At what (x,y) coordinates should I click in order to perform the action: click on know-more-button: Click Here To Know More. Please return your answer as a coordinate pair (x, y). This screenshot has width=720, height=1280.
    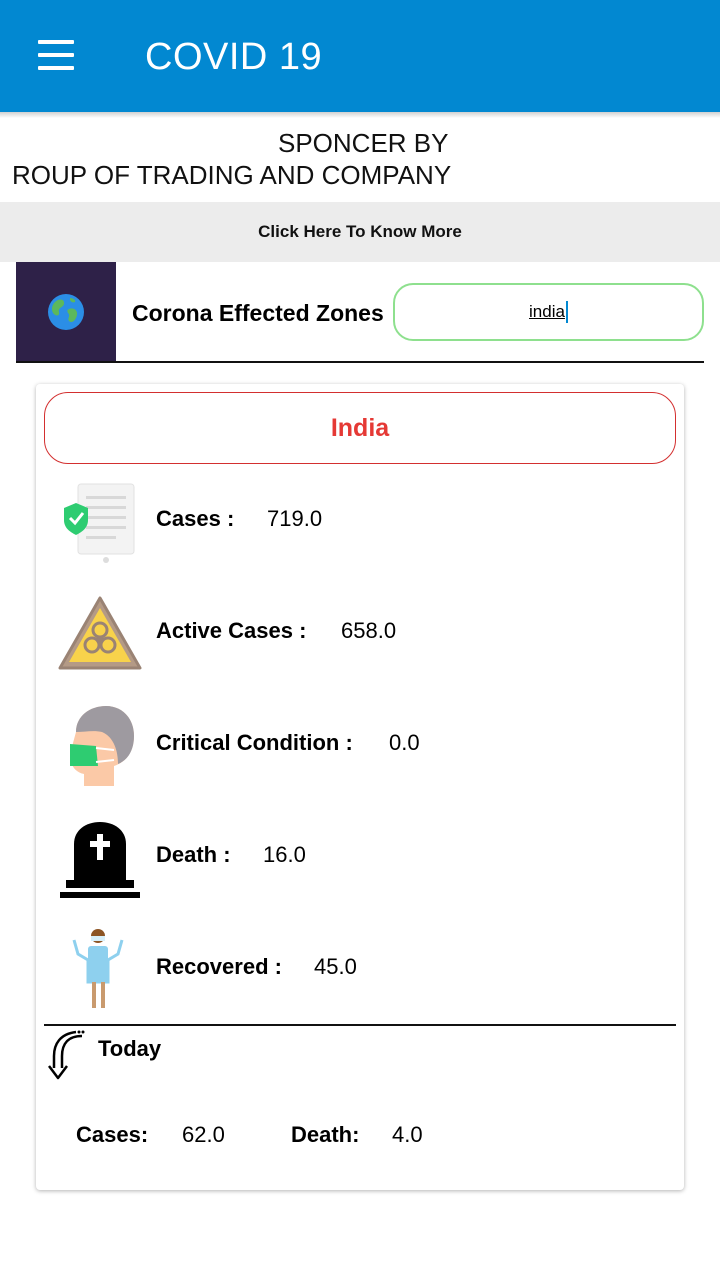
    Looking at the image, I should click on (360, 232).